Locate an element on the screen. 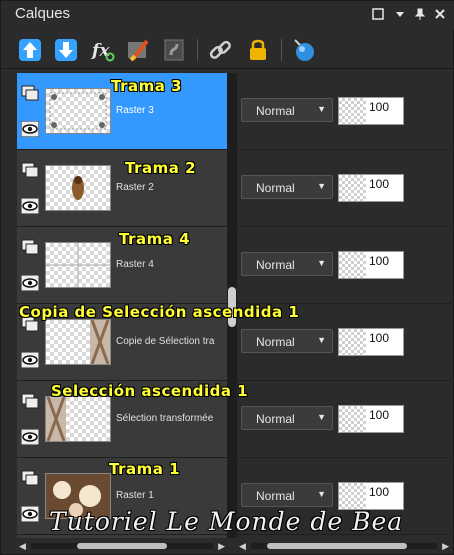 This screenshot has width=454, height=555. maximize-icon is located at coordinates (378, 14).